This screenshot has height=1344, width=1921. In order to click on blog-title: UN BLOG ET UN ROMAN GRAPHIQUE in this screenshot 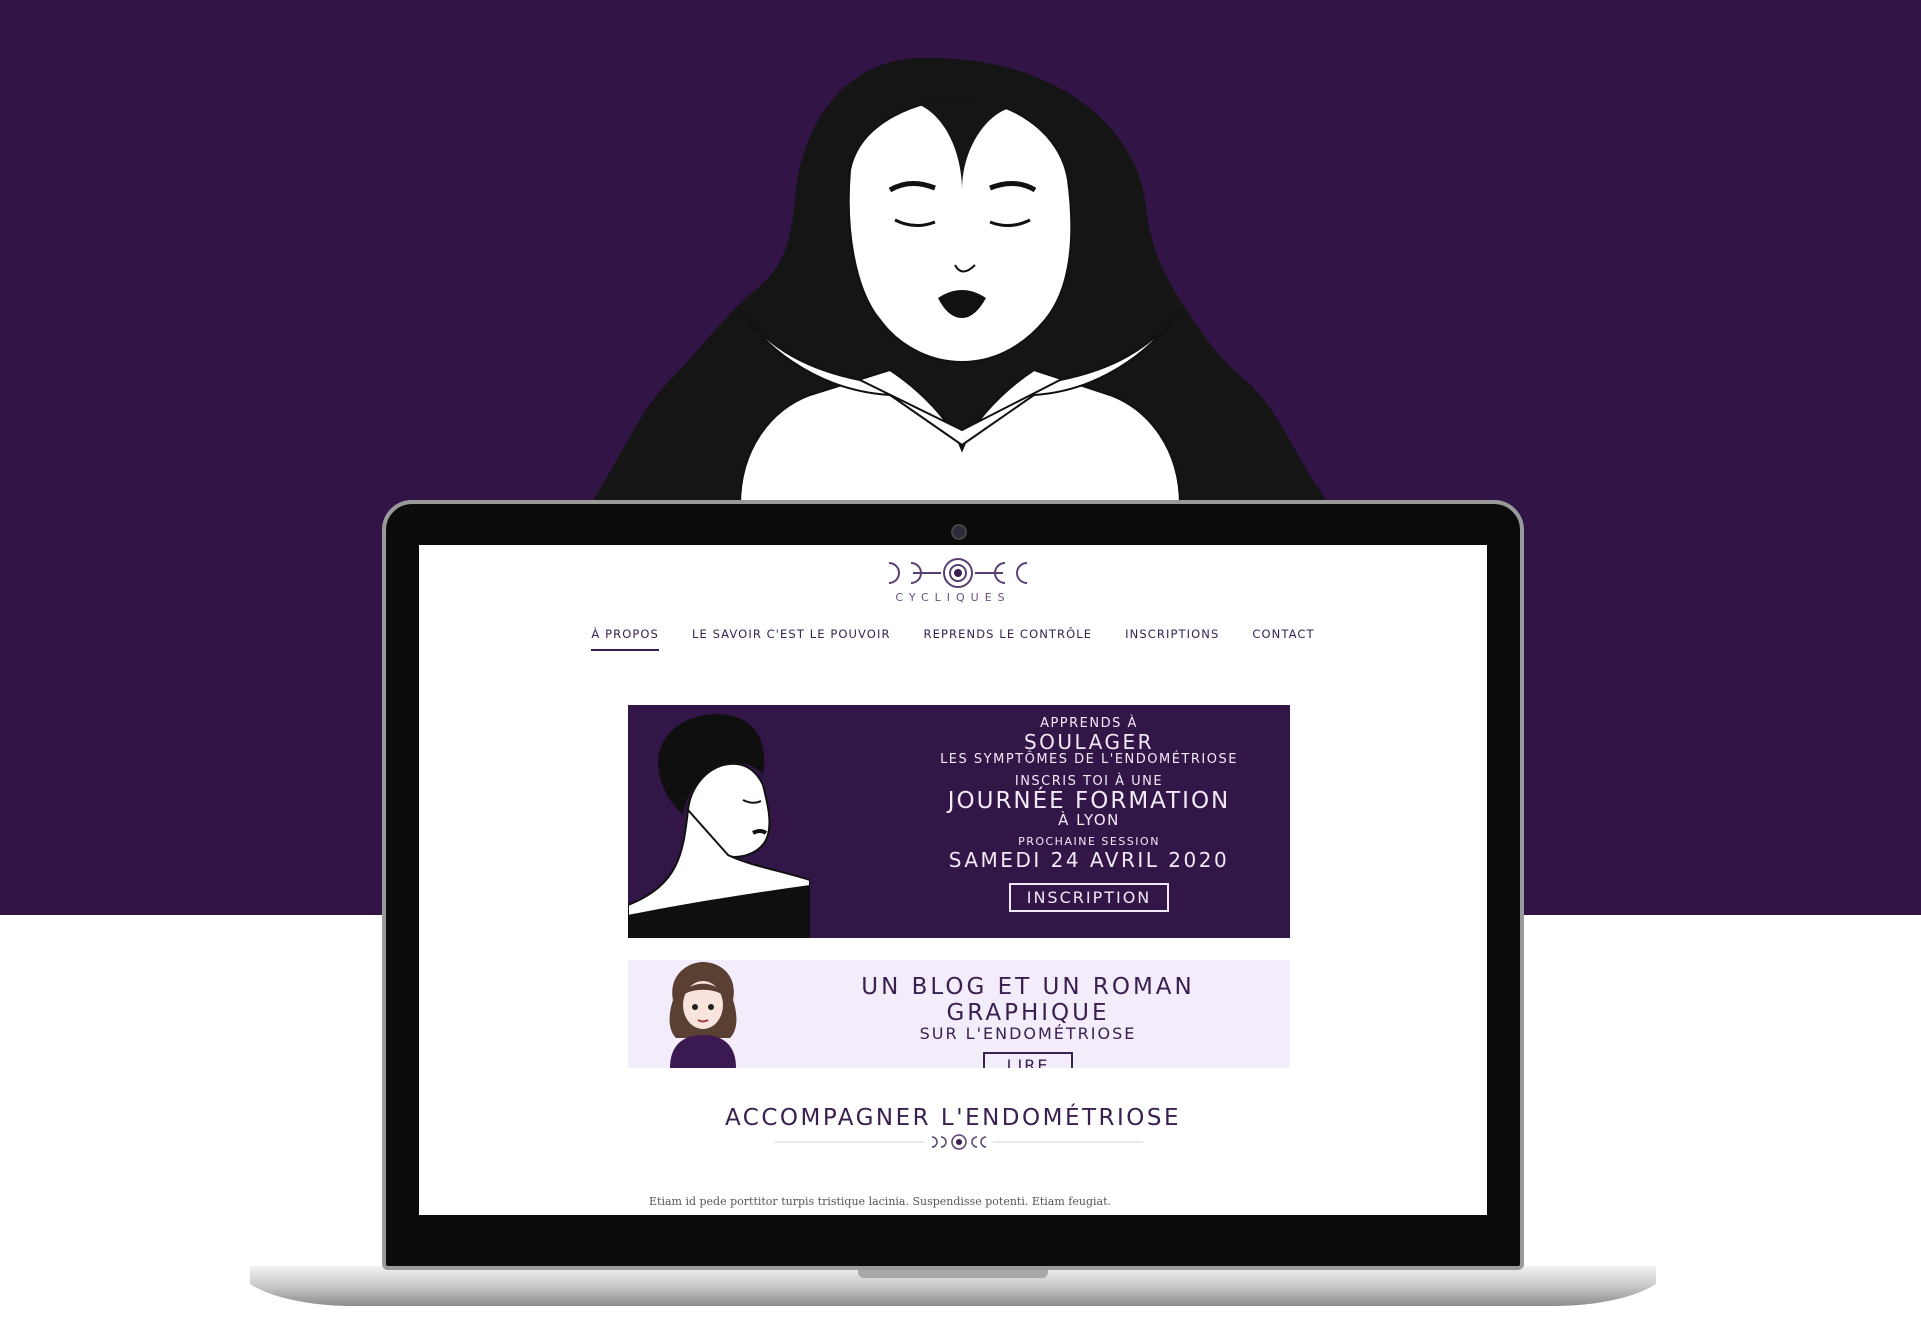, I will do `click(1028, 1000)`.